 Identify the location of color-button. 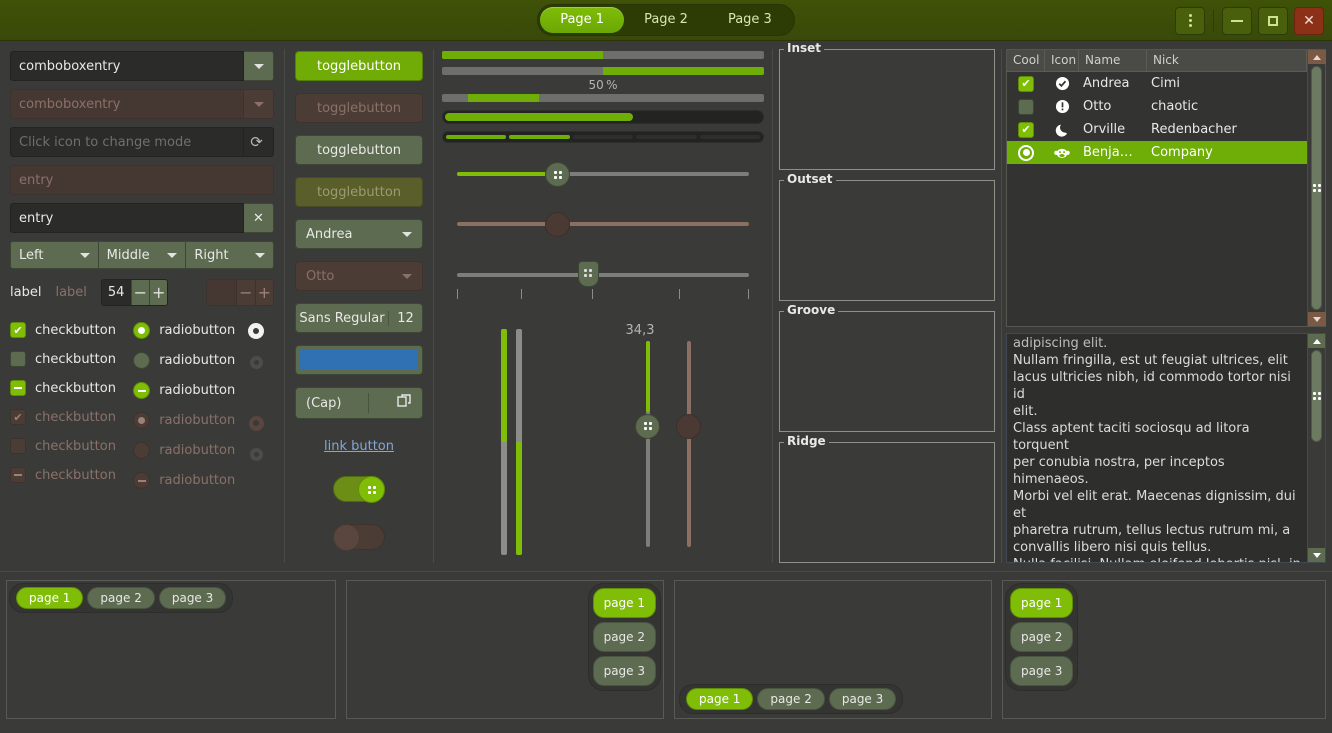
(359, 360).